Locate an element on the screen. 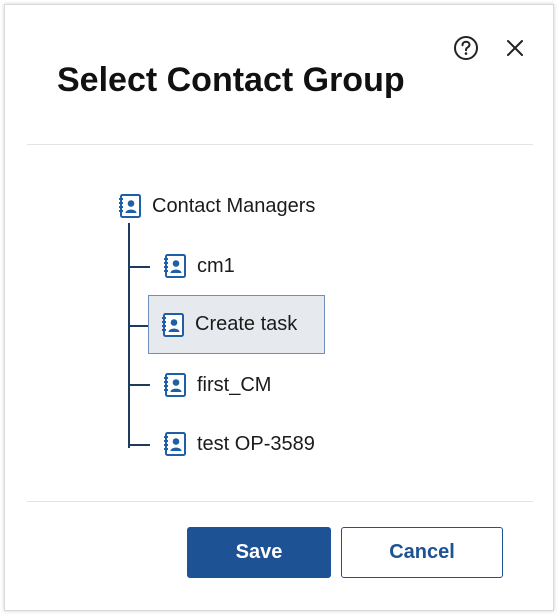 This screenshot has width=558, height=615. help-button is located at coordinates (466, 48).